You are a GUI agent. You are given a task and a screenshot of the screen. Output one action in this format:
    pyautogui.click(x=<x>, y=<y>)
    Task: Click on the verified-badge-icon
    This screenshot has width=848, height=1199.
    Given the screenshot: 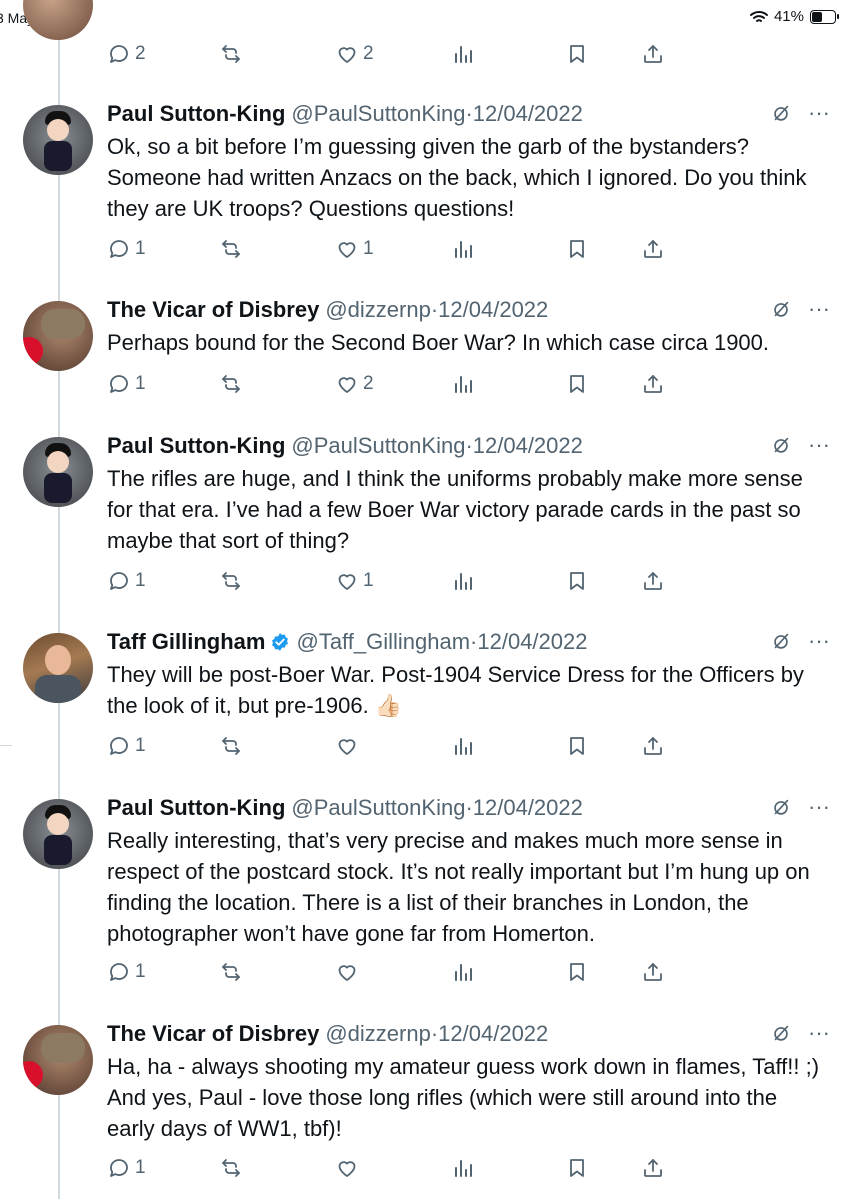 What is the action you would take?
    pyautogui.click(x=280, y=642)
    